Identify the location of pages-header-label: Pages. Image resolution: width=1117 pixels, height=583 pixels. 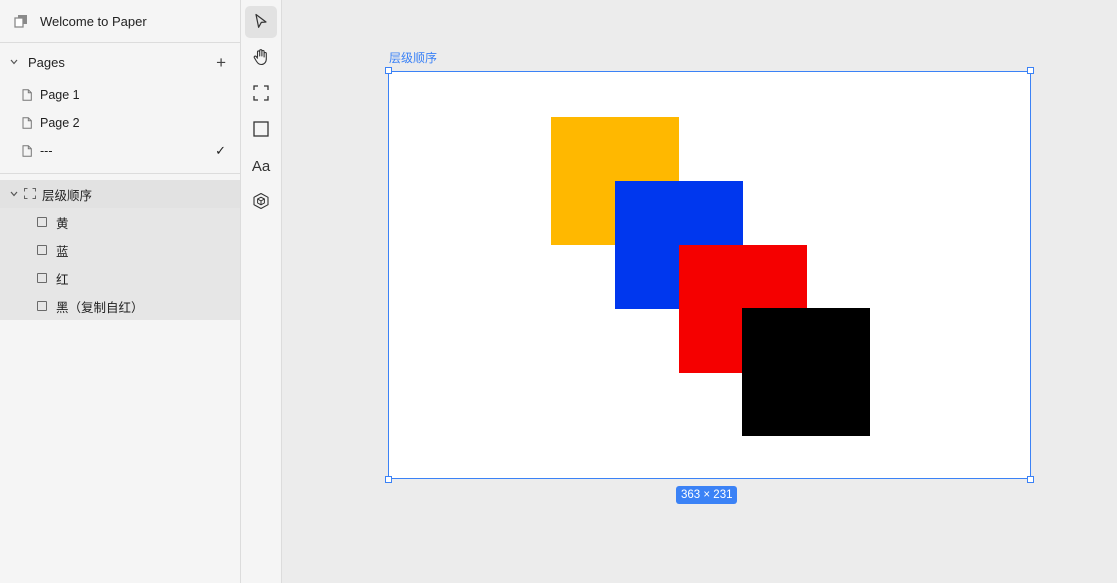
(46, 62).